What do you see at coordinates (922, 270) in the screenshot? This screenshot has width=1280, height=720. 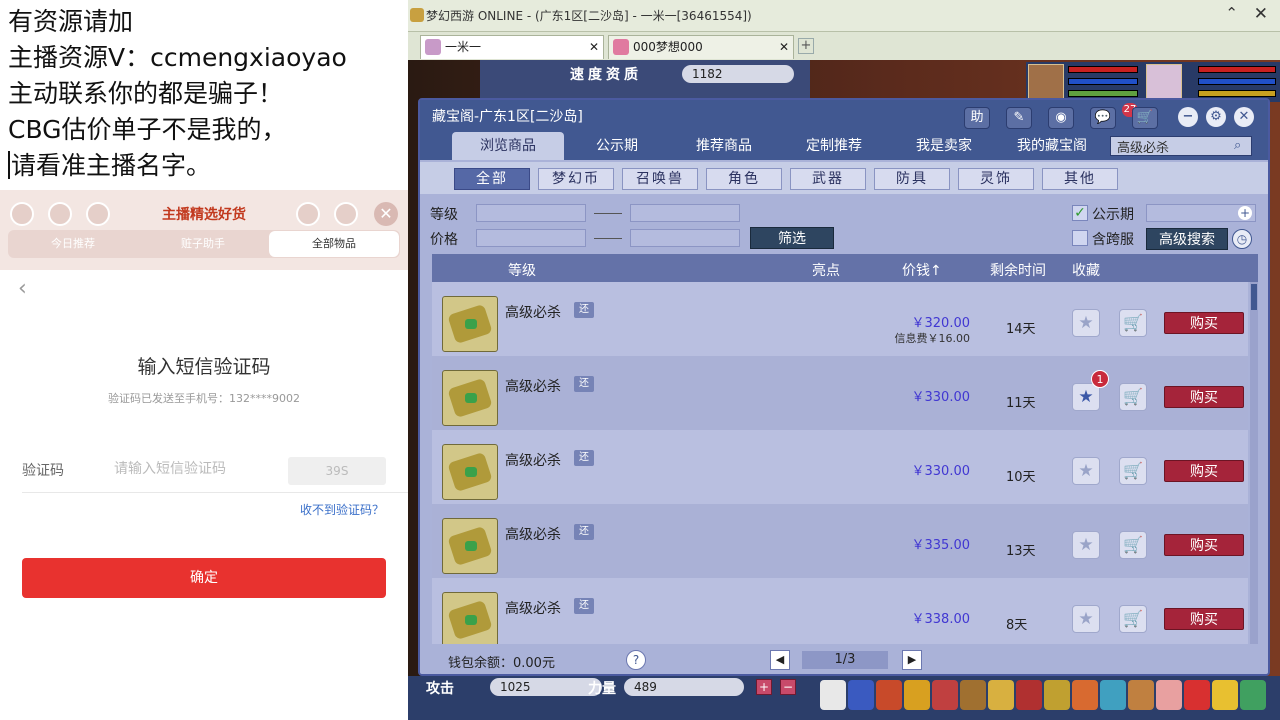 I see `col-price: 价钱↑` at bounding box center [922, 270].